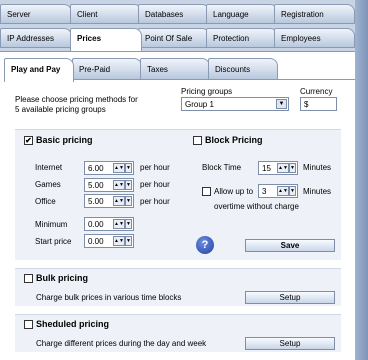 Image resolution: width=368 pixels, height=360 pixels. I want to click on start-price-stepper: 0.00 ▲▼ ▼, so click(109, 241).